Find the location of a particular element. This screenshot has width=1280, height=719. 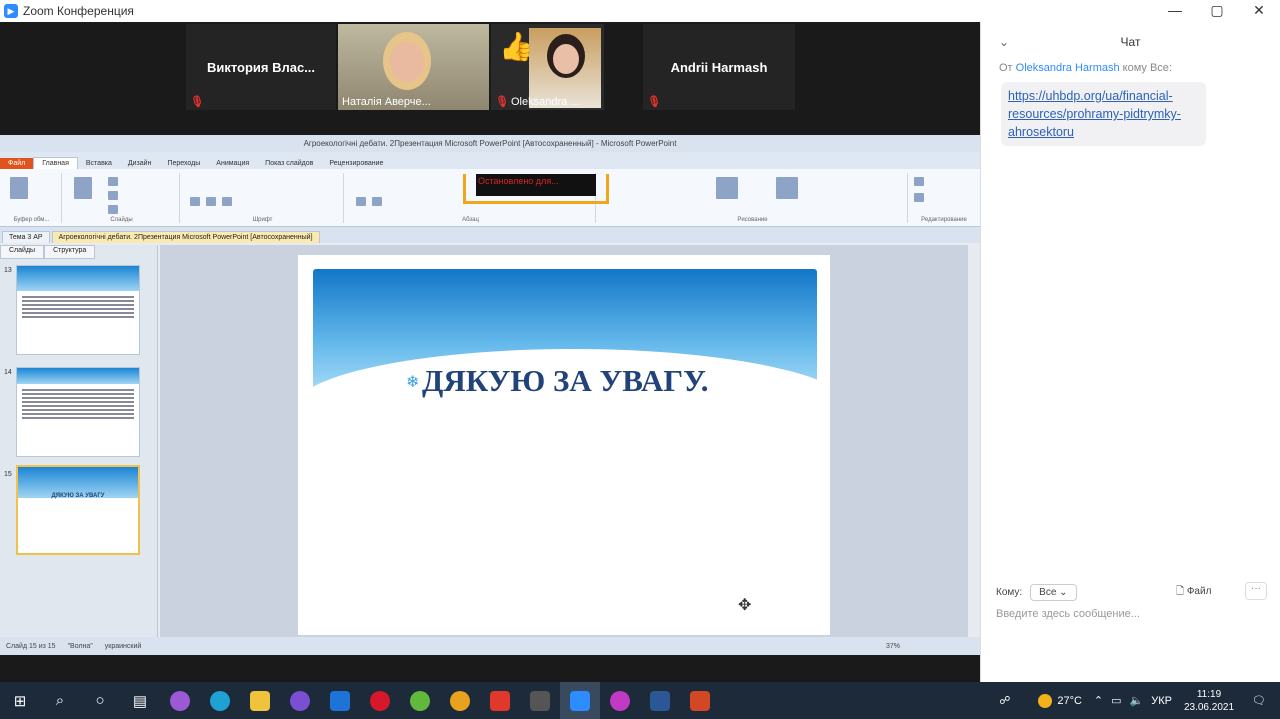

tab-insert: Вставка is located at coordinates (99, 163).